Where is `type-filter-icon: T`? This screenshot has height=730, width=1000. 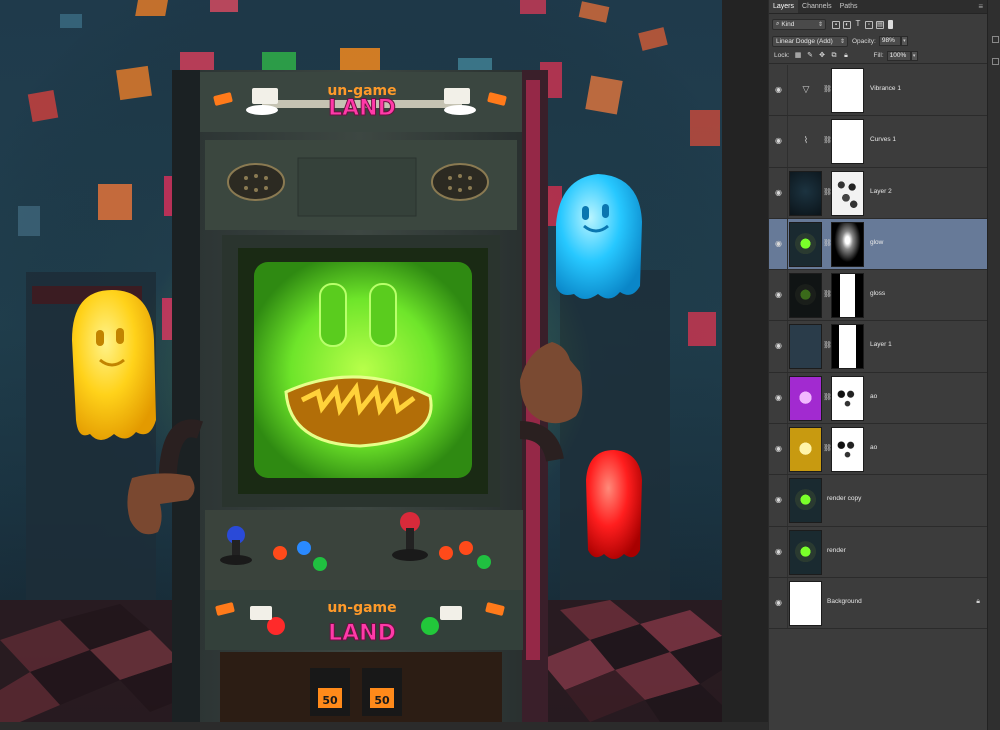
type-filter-icon: T is located at coordinates (858, 24).